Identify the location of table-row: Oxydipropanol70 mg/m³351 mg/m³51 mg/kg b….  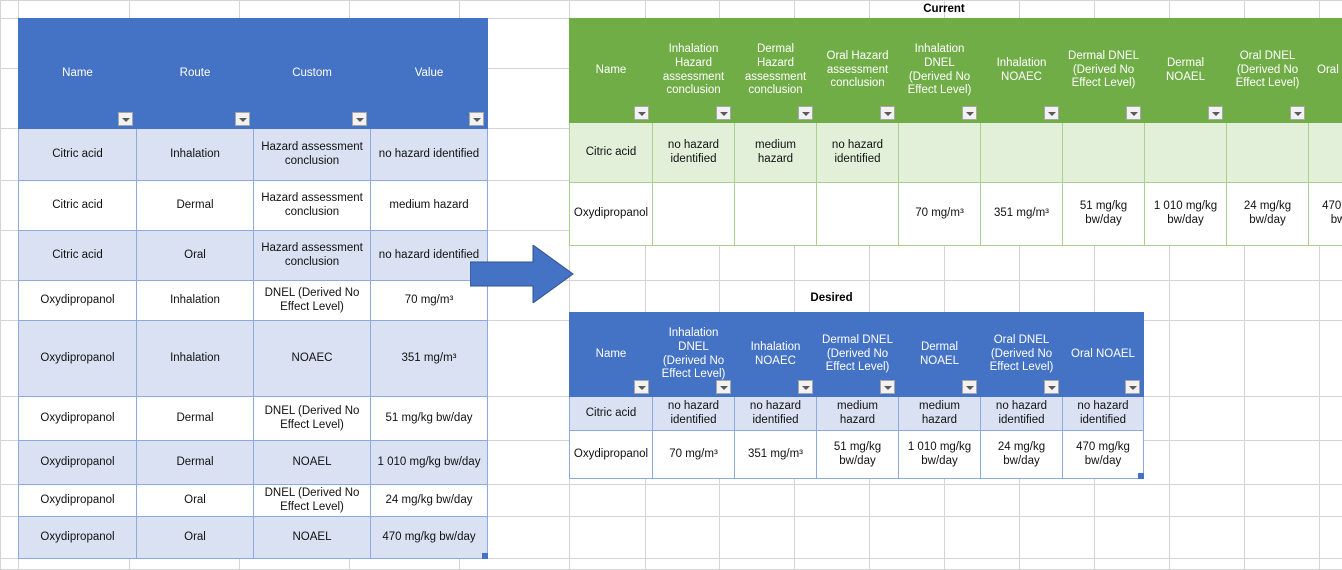
(956, 214).